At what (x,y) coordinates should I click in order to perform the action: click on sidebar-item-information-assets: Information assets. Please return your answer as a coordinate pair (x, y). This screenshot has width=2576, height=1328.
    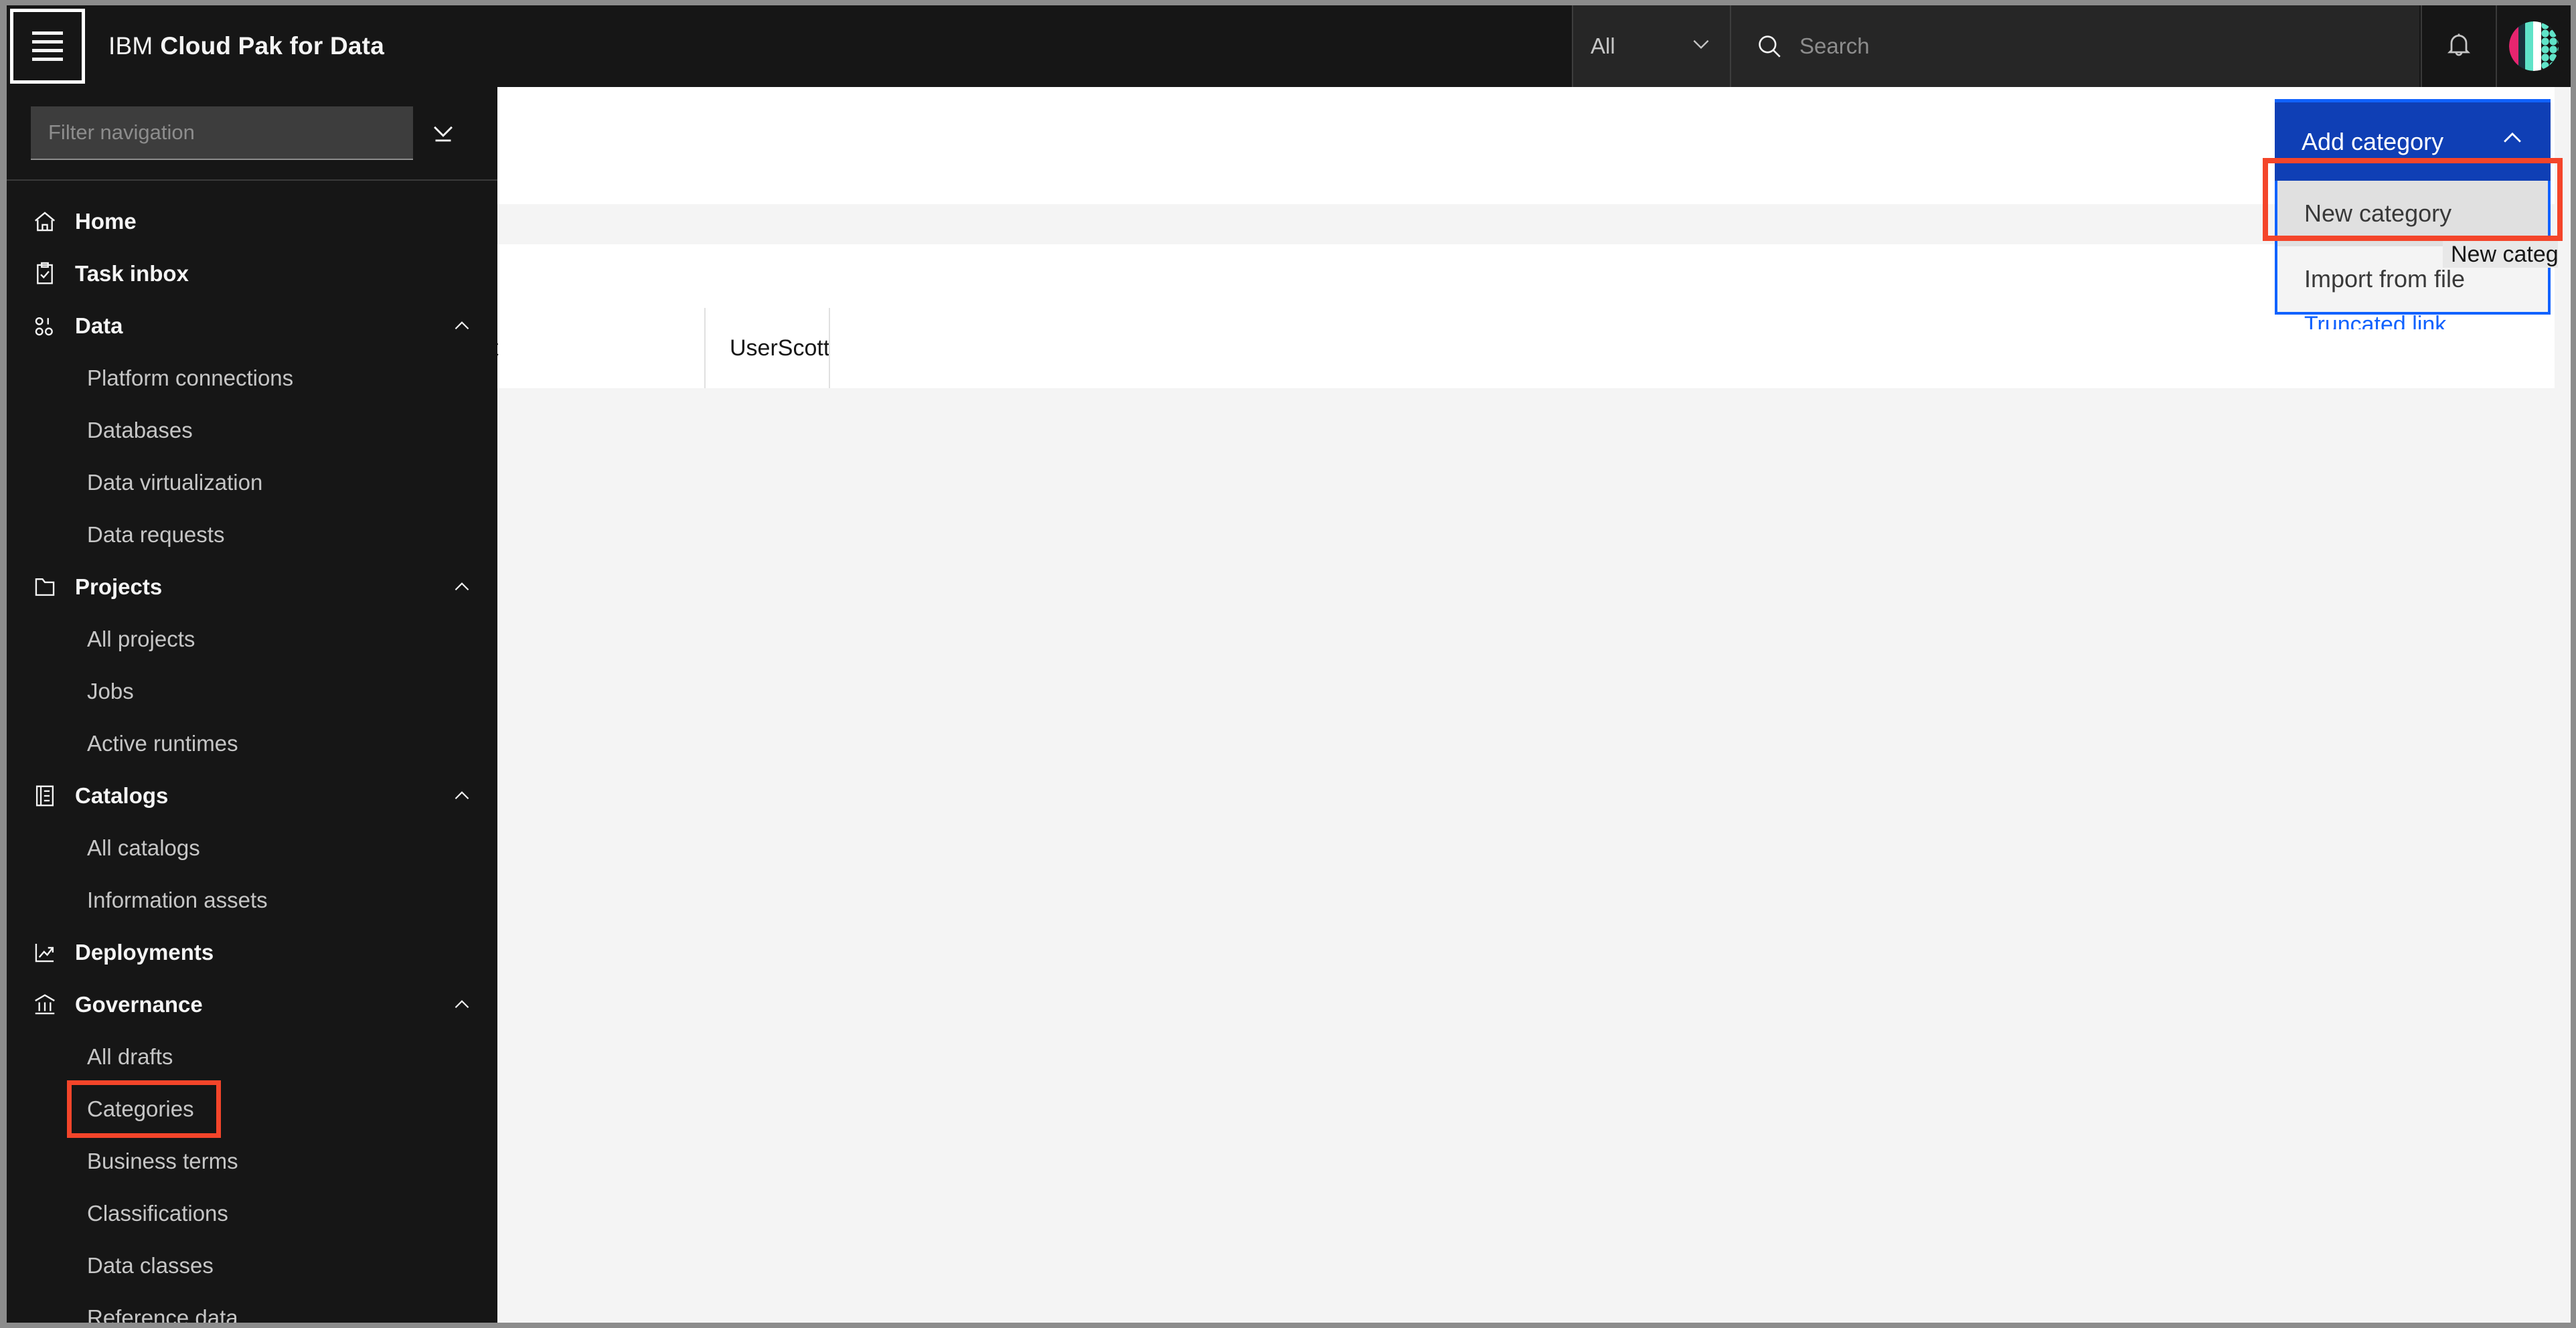
    Looking at the image, I should click on (252, 900).